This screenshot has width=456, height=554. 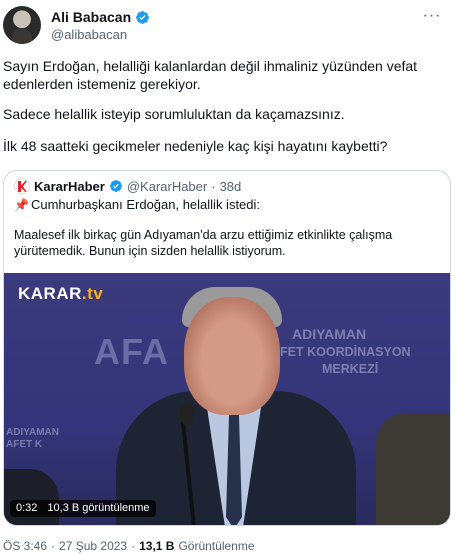 What do you see at coordinates (27, 508) in the screenshot?
I see `video-duration: 0:32` at bounding box center [27, 508].